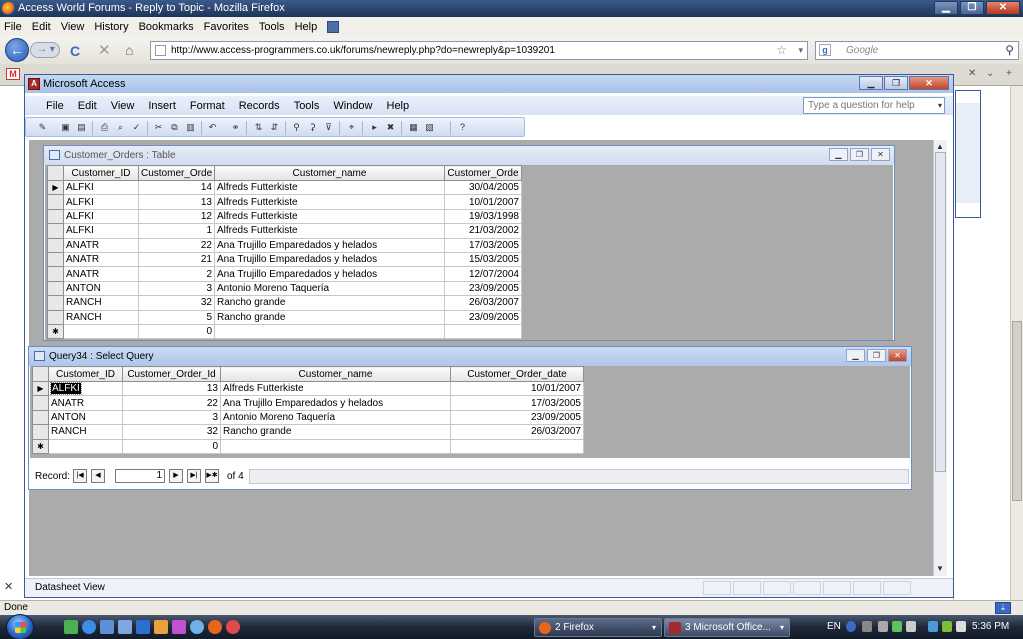 This screenshot has height=639, width=1023. I want to click on cell: 15/03/2005, so click(483, 259).